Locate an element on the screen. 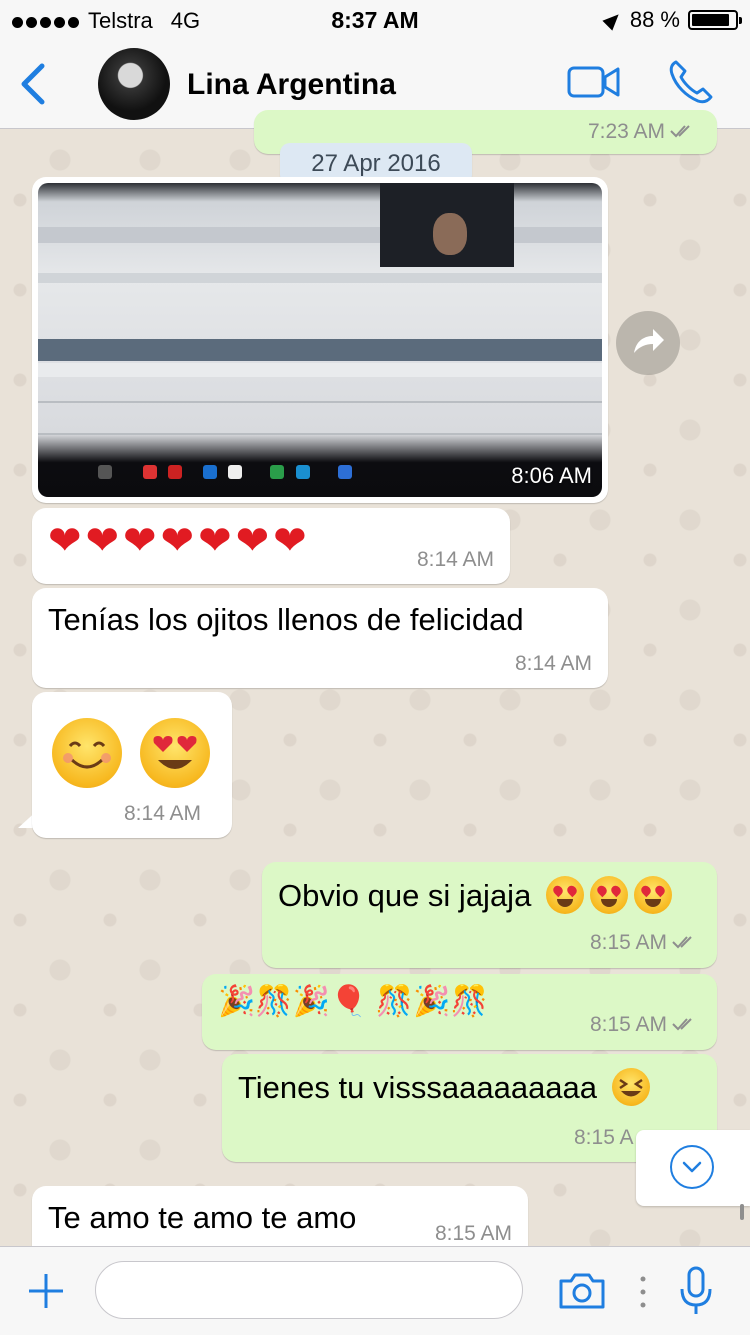 This screenshot has width=750, height=1335. status-bar: Telstra 4G 8:37 AM 88 % is located at coordinates (375, 20).